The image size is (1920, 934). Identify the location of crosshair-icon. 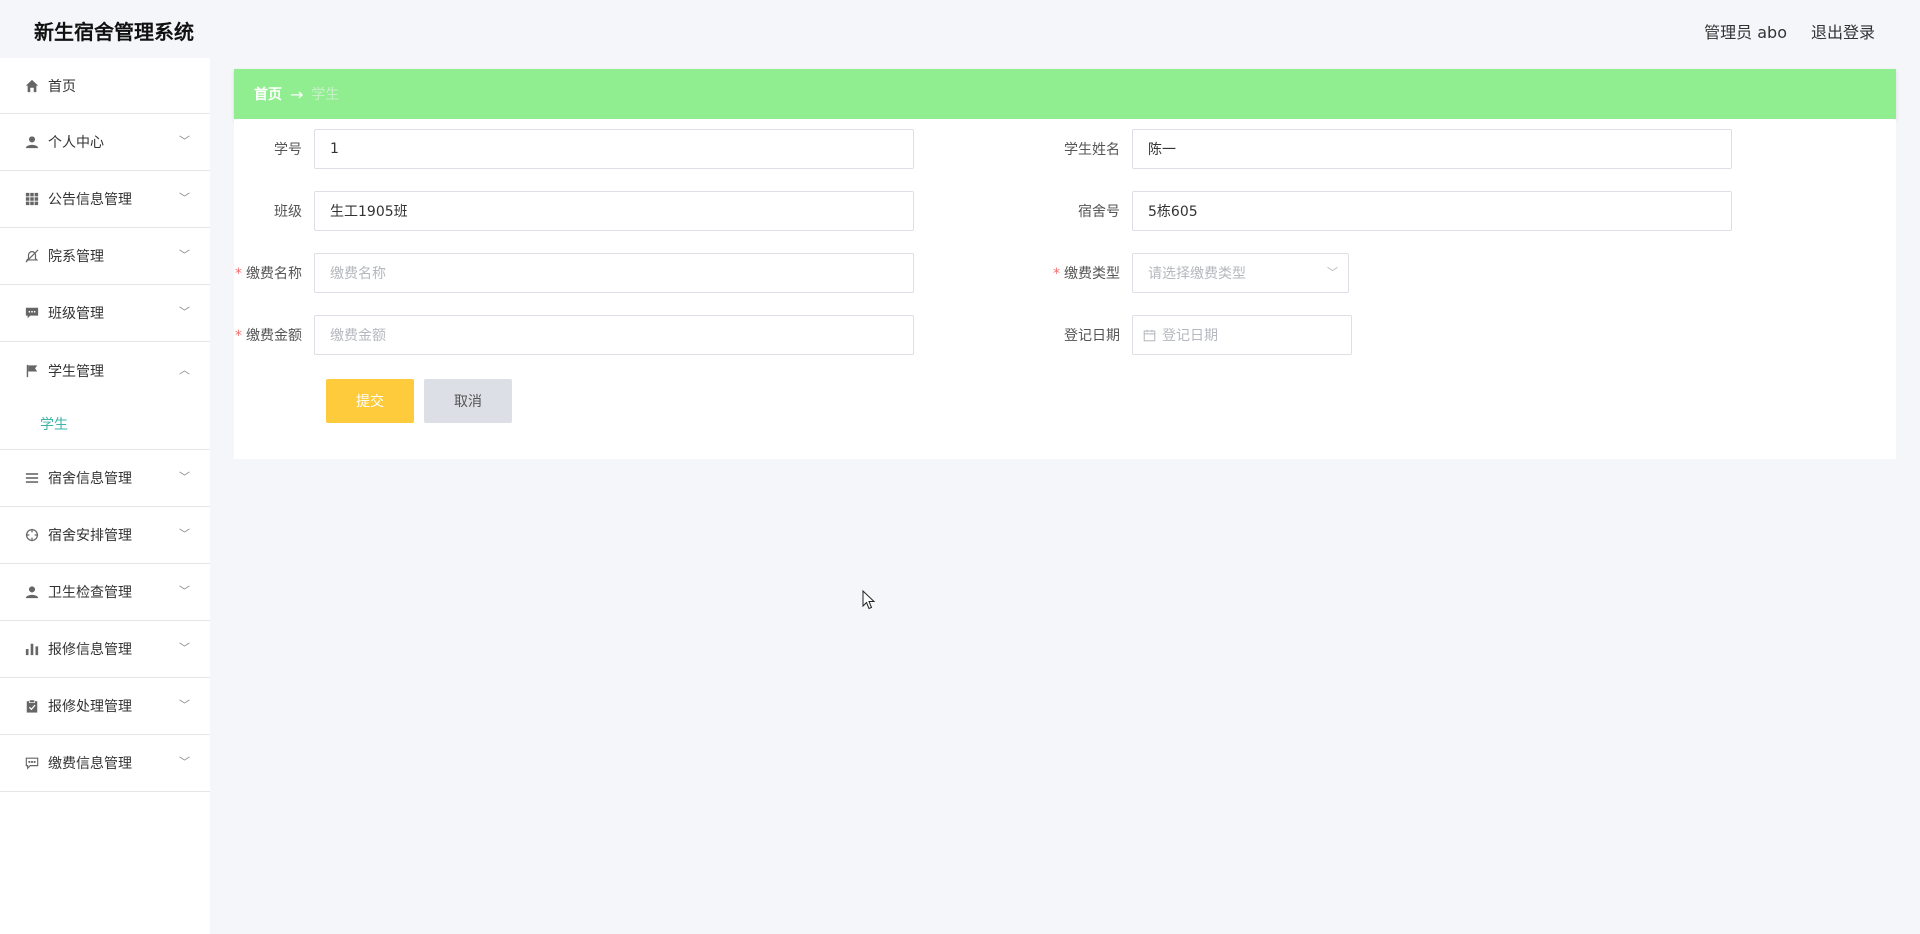
(32, 535).